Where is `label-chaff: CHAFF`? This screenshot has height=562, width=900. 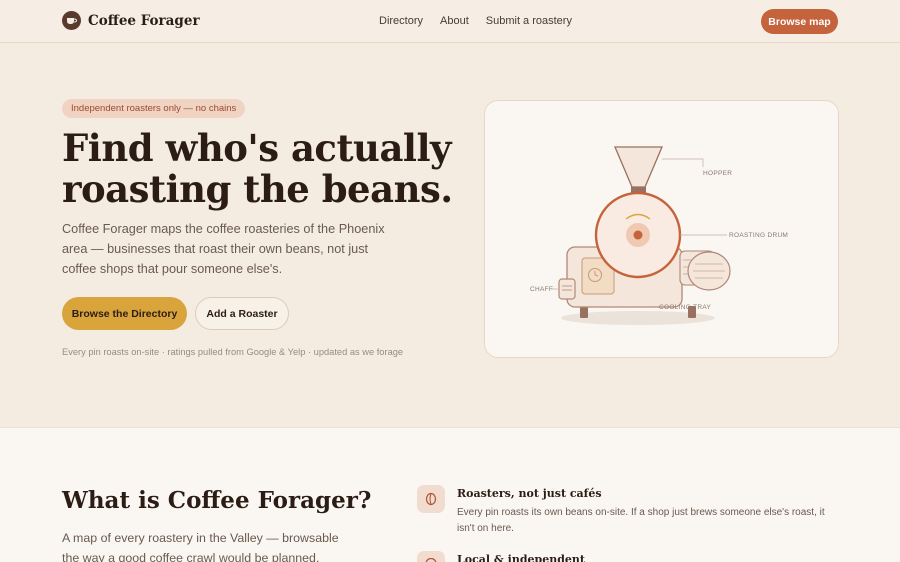 label-chaff: CHAFF is located at coordinates (541, 289).